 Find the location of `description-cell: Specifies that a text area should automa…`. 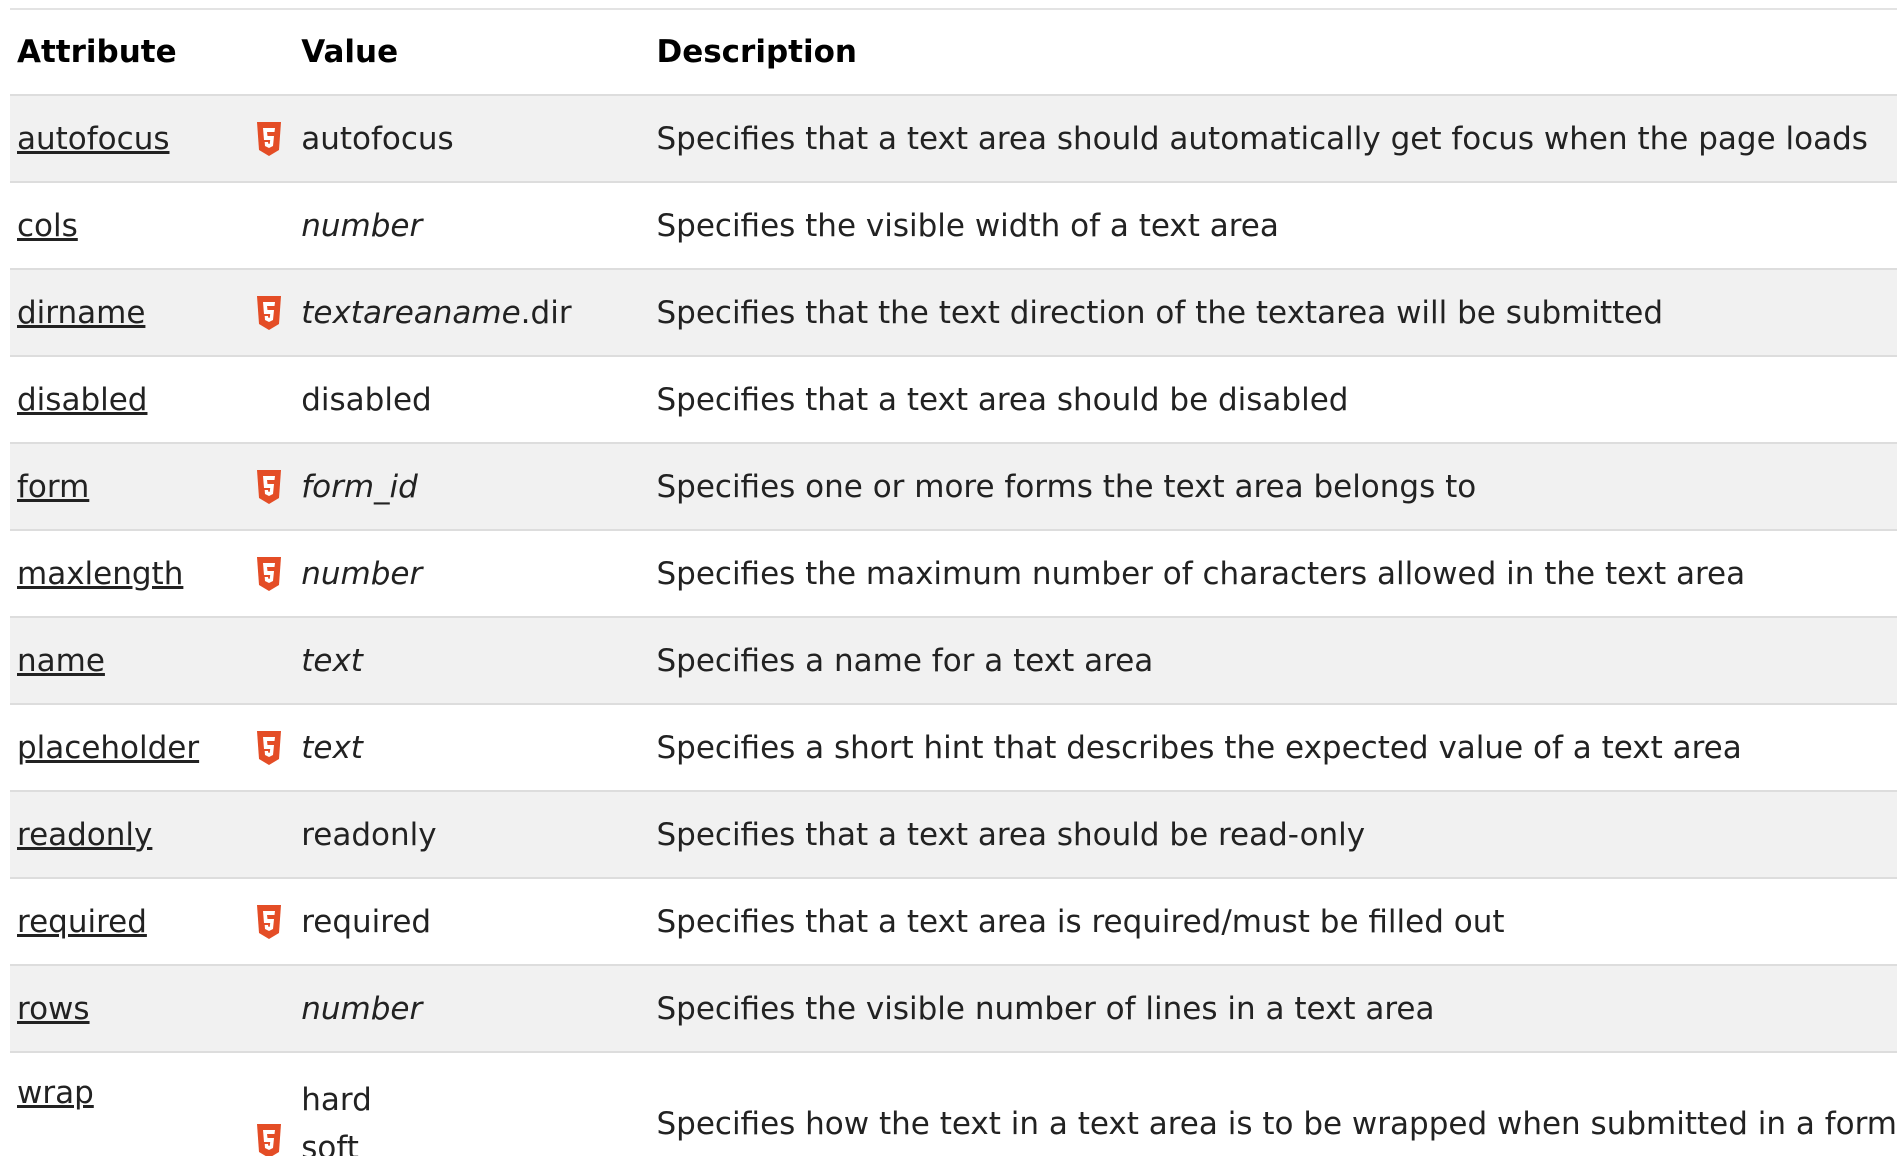

description-cell: Specifies that a text area should automa… is located at coordinates (1273, 139).